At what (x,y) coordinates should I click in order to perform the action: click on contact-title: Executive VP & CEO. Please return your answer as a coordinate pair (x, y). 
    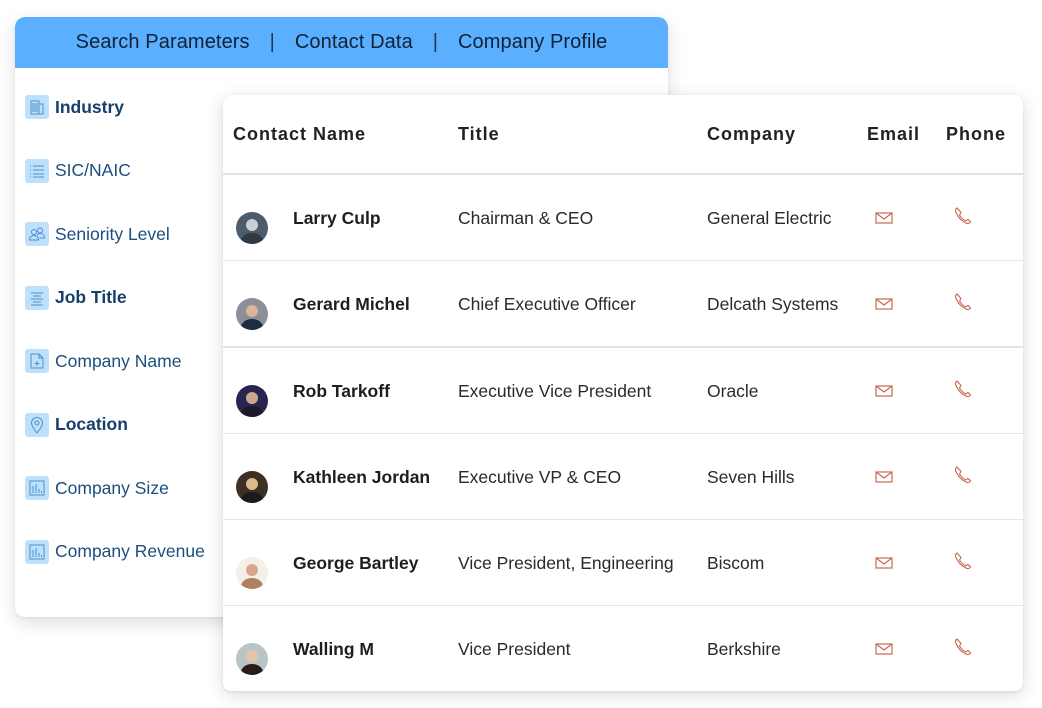
    Looking at the image, I should click on (540, 477).